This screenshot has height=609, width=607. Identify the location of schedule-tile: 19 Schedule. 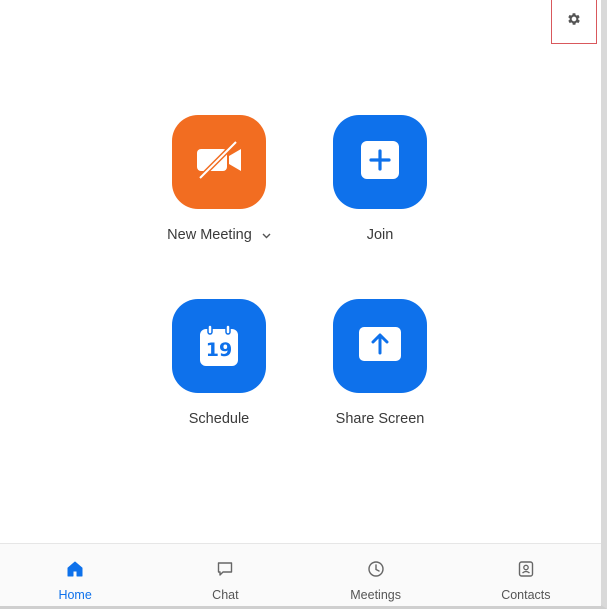
(219, 363).